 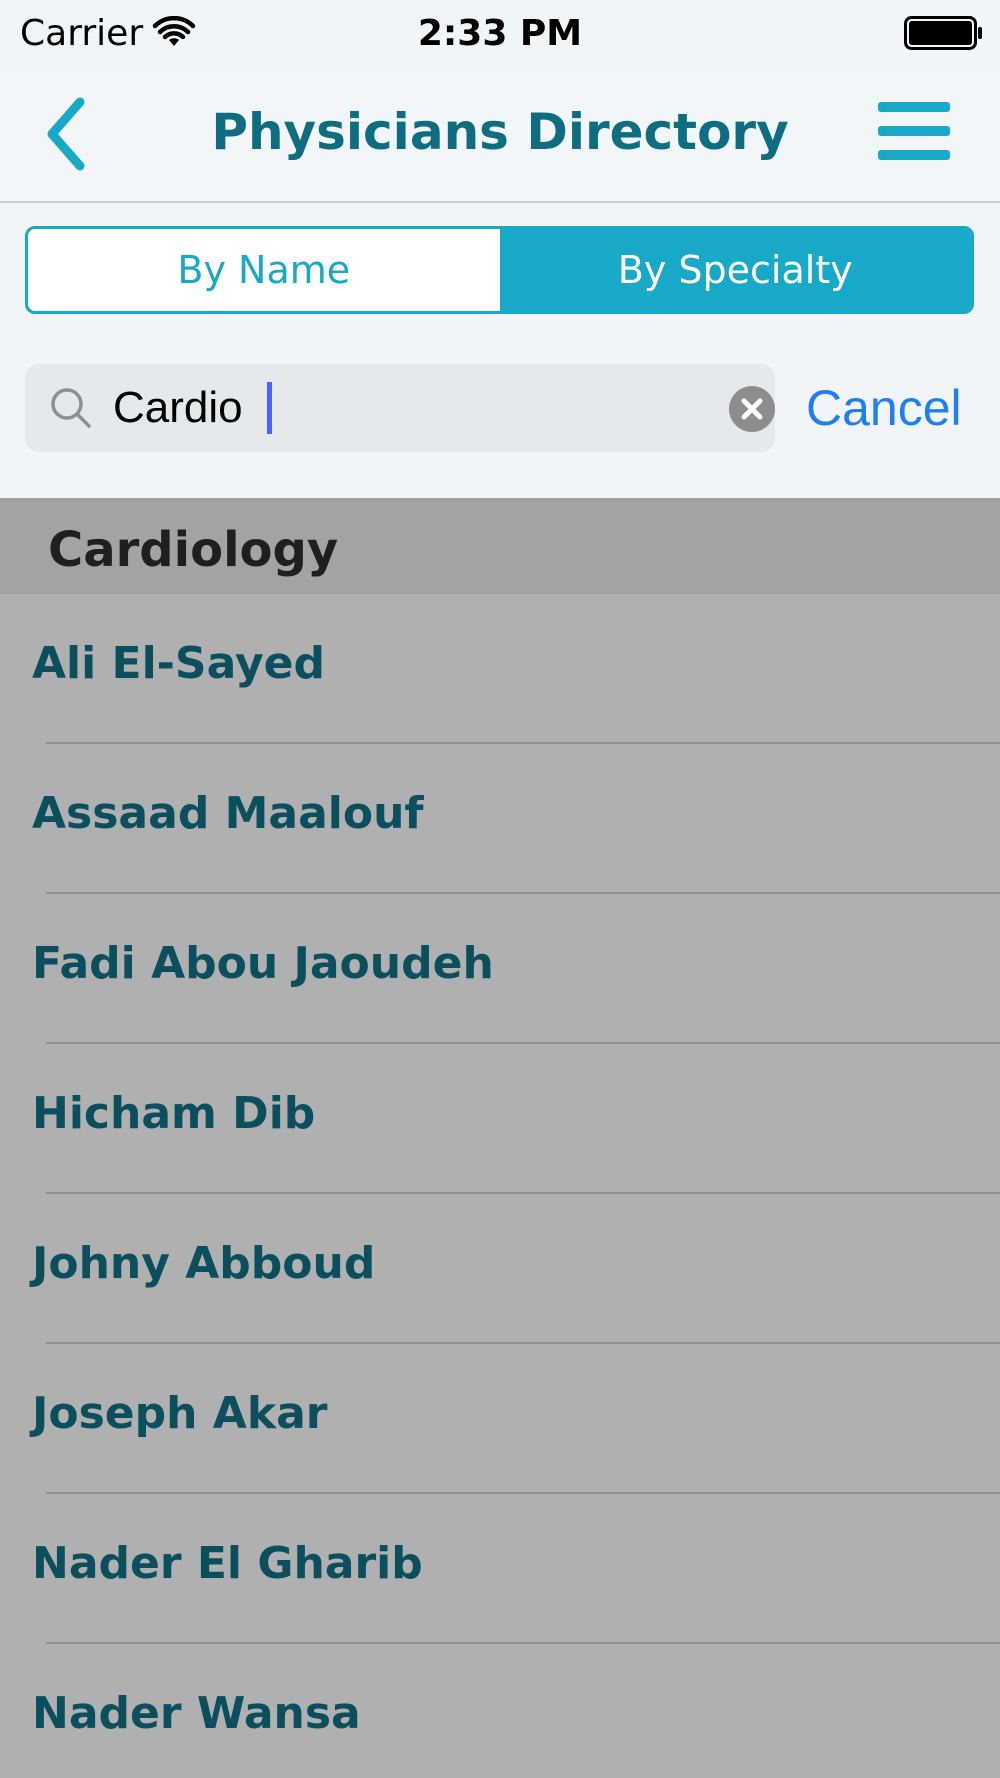 I want to click on clear-search-button, so click(x=752, y=409).